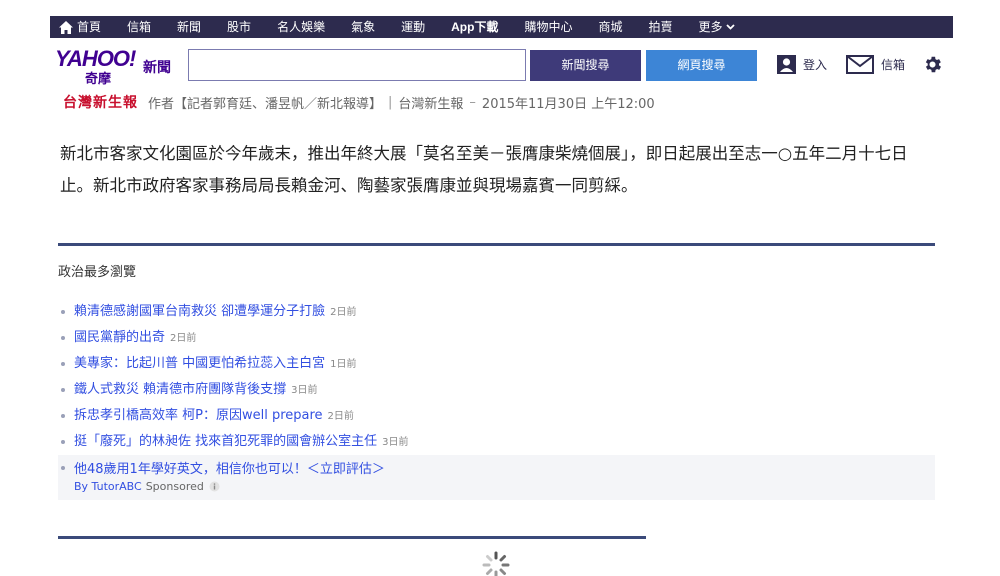 This screenshot has height=576, width=1000. I want to click on headline-link: 挺「廢死」的林昶佐 找來首犯死罪的國會辦公室主任, so click(225, 441).